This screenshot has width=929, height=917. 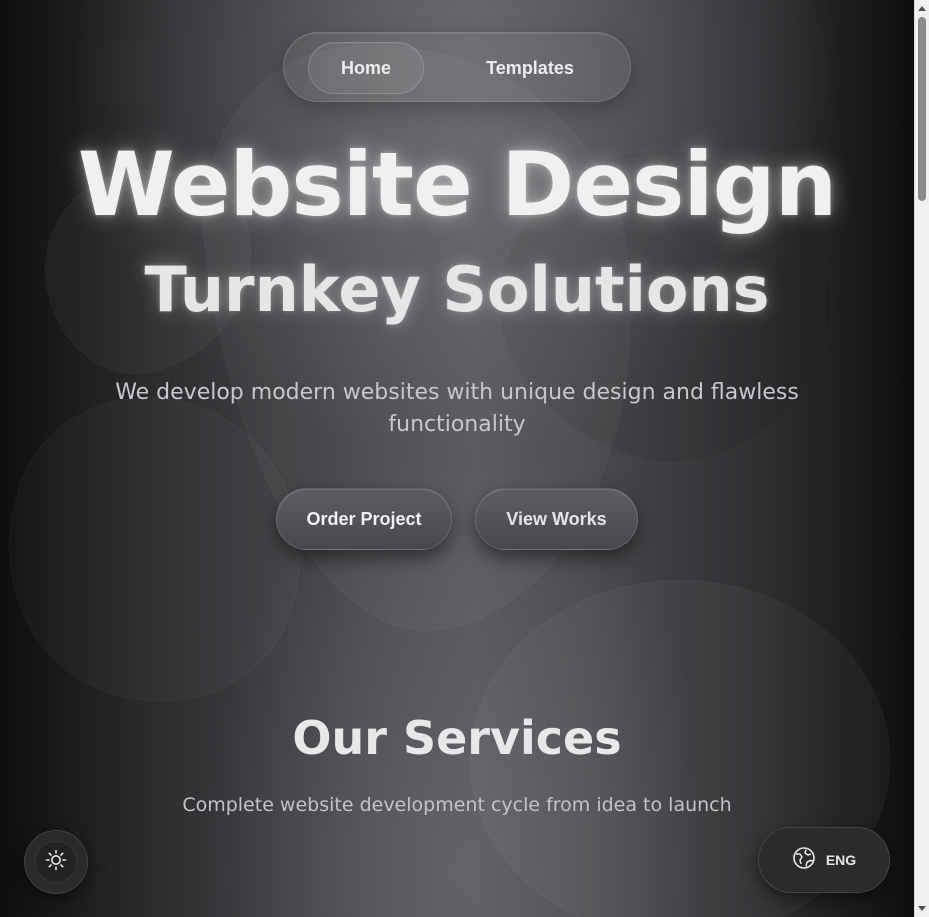 What do you see at coordinates (824, 860) in the screenshot?
I see `language-switcher: ENG` at bounding box center [824, 860].